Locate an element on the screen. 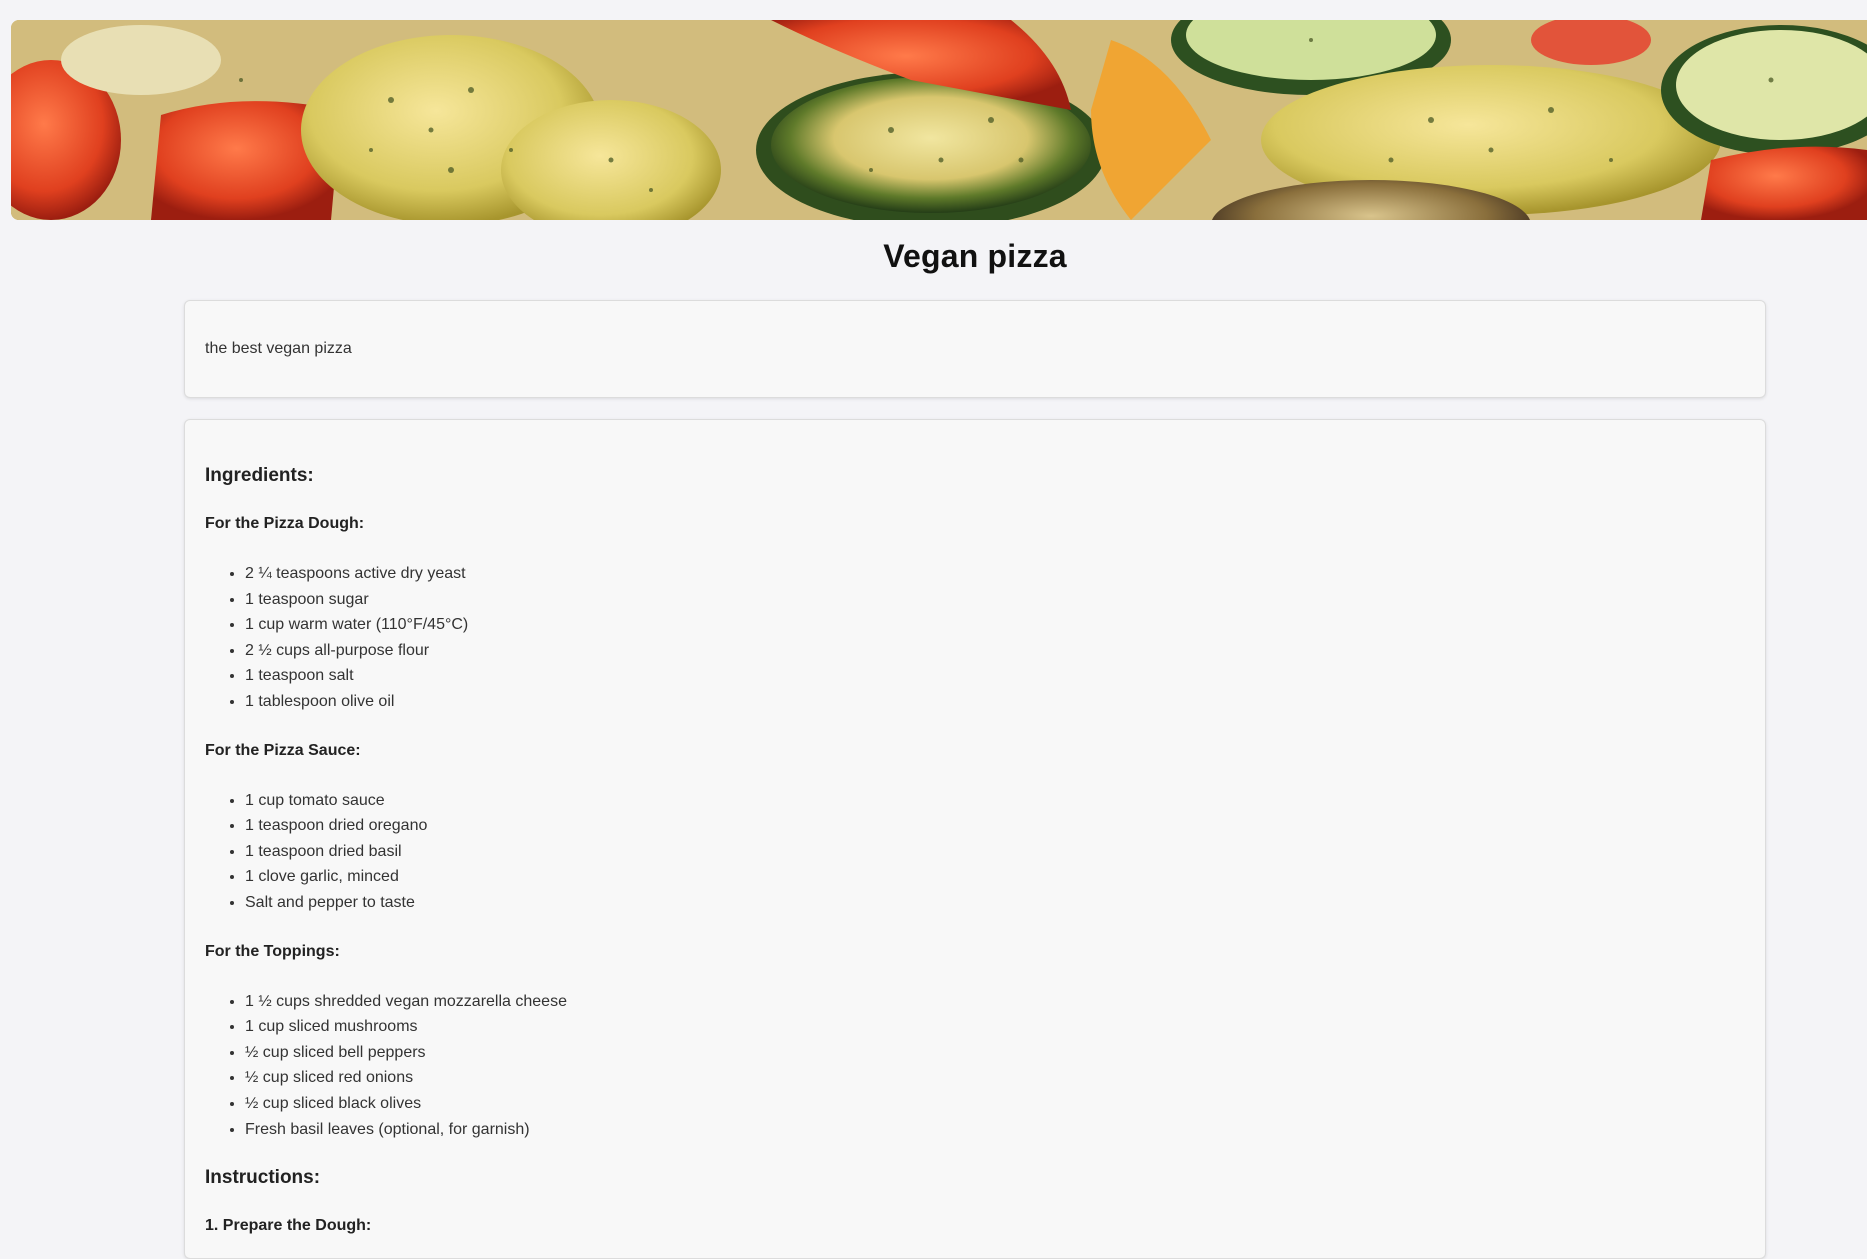 The height and width of the screenshot is (1259, 1867). toppings-heading: For the Toppings: is located at coordinates (272, 951).